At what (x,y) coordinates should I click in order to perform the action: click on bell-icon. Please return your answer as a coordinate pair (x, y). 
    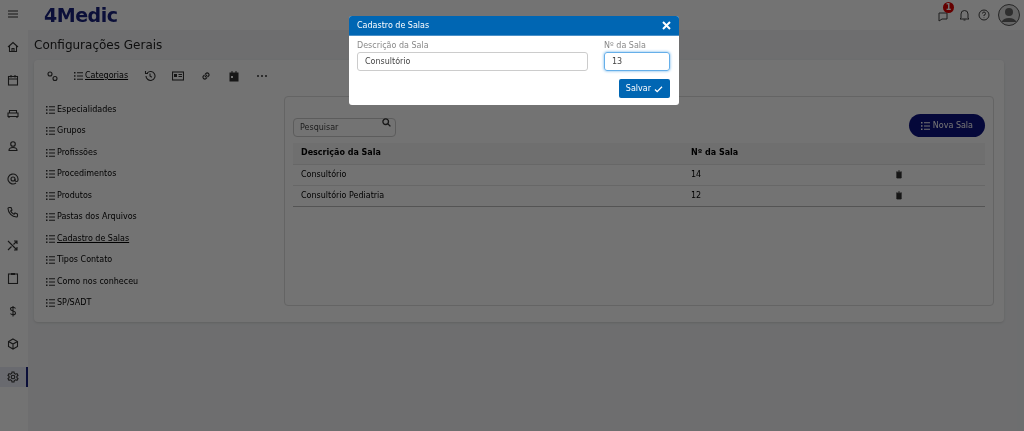
    Looking at the image, I should click on (964, 15).